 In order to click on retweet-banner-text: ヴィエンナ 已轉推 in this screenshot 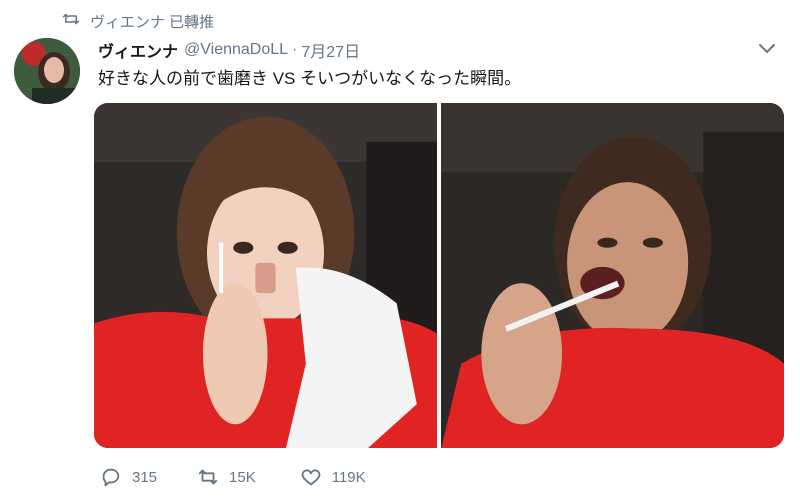, I will do `click(152, 22)`.